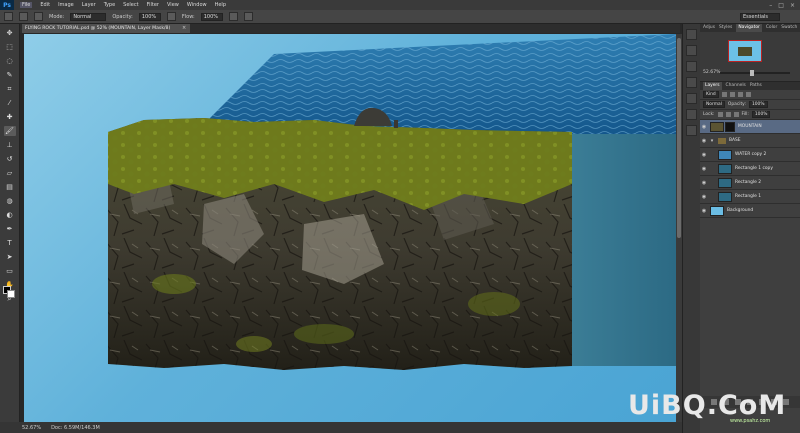 This screenshot has width=800, height=433. What do you see at coordinates (26, 5) in the screenshot?
I see `menu-file: File` at bounding box center [26, 5].